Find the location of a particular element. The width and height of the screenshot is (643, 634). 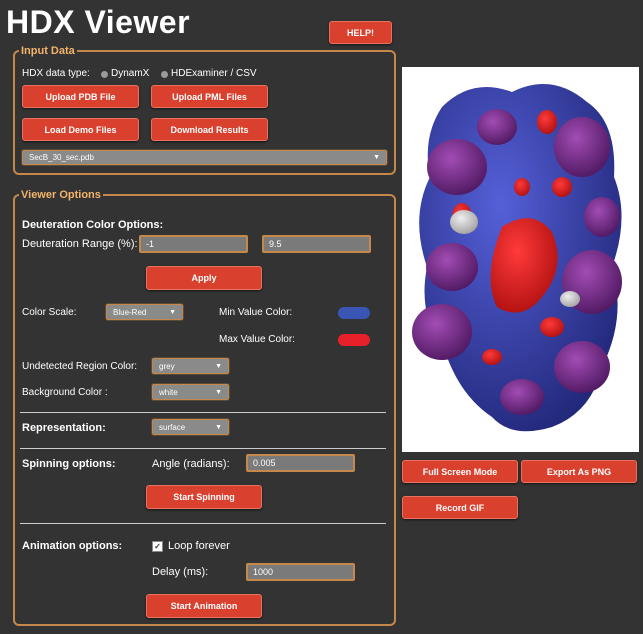

min-color-label: Min Value Color: is located at coordinates (256, 312).